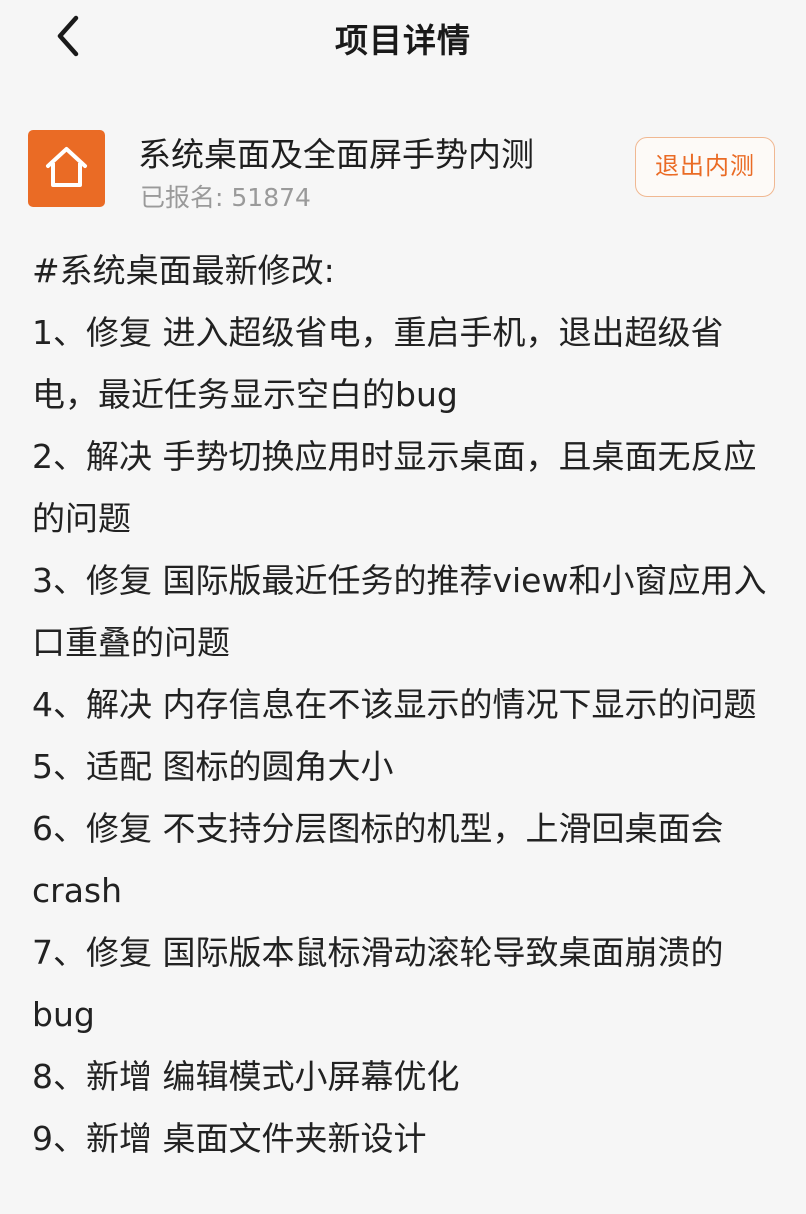  What do you see at coordinates (705, 167) in the screenshot?
I see `exit-beta-button: 退出内测` at bounding box center [705, 167].